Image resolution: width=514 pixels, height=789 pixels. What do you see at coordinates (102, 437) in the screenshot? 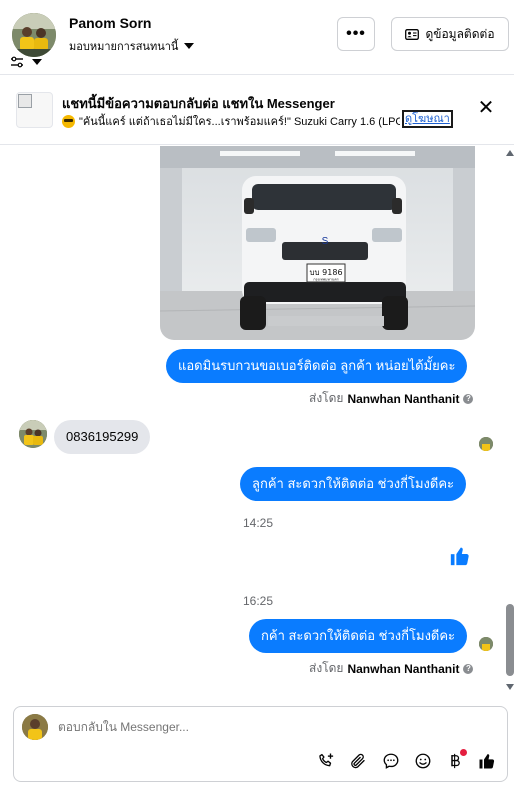
I see `incoming-message: 0836195299` at bounding box center [102, 437].